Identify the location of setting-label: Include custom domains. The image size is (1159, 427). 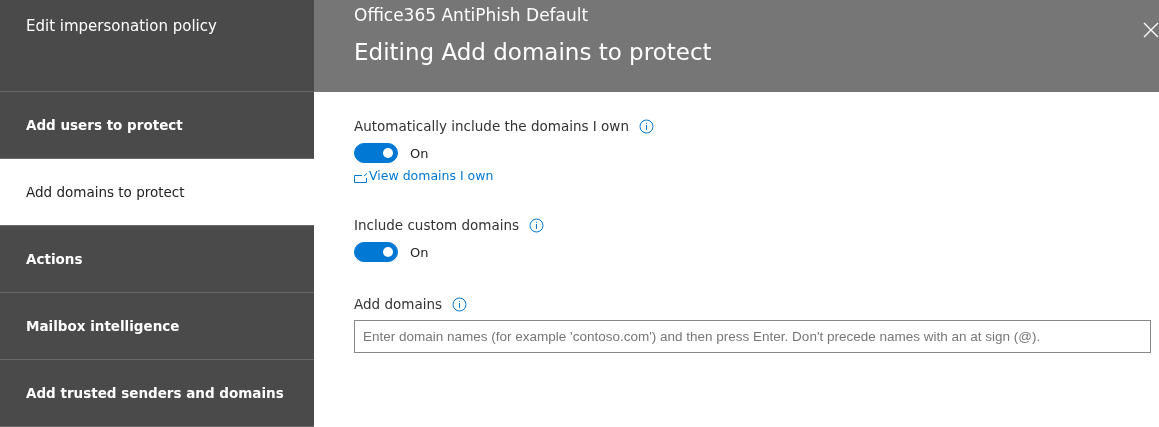
(437, 225).